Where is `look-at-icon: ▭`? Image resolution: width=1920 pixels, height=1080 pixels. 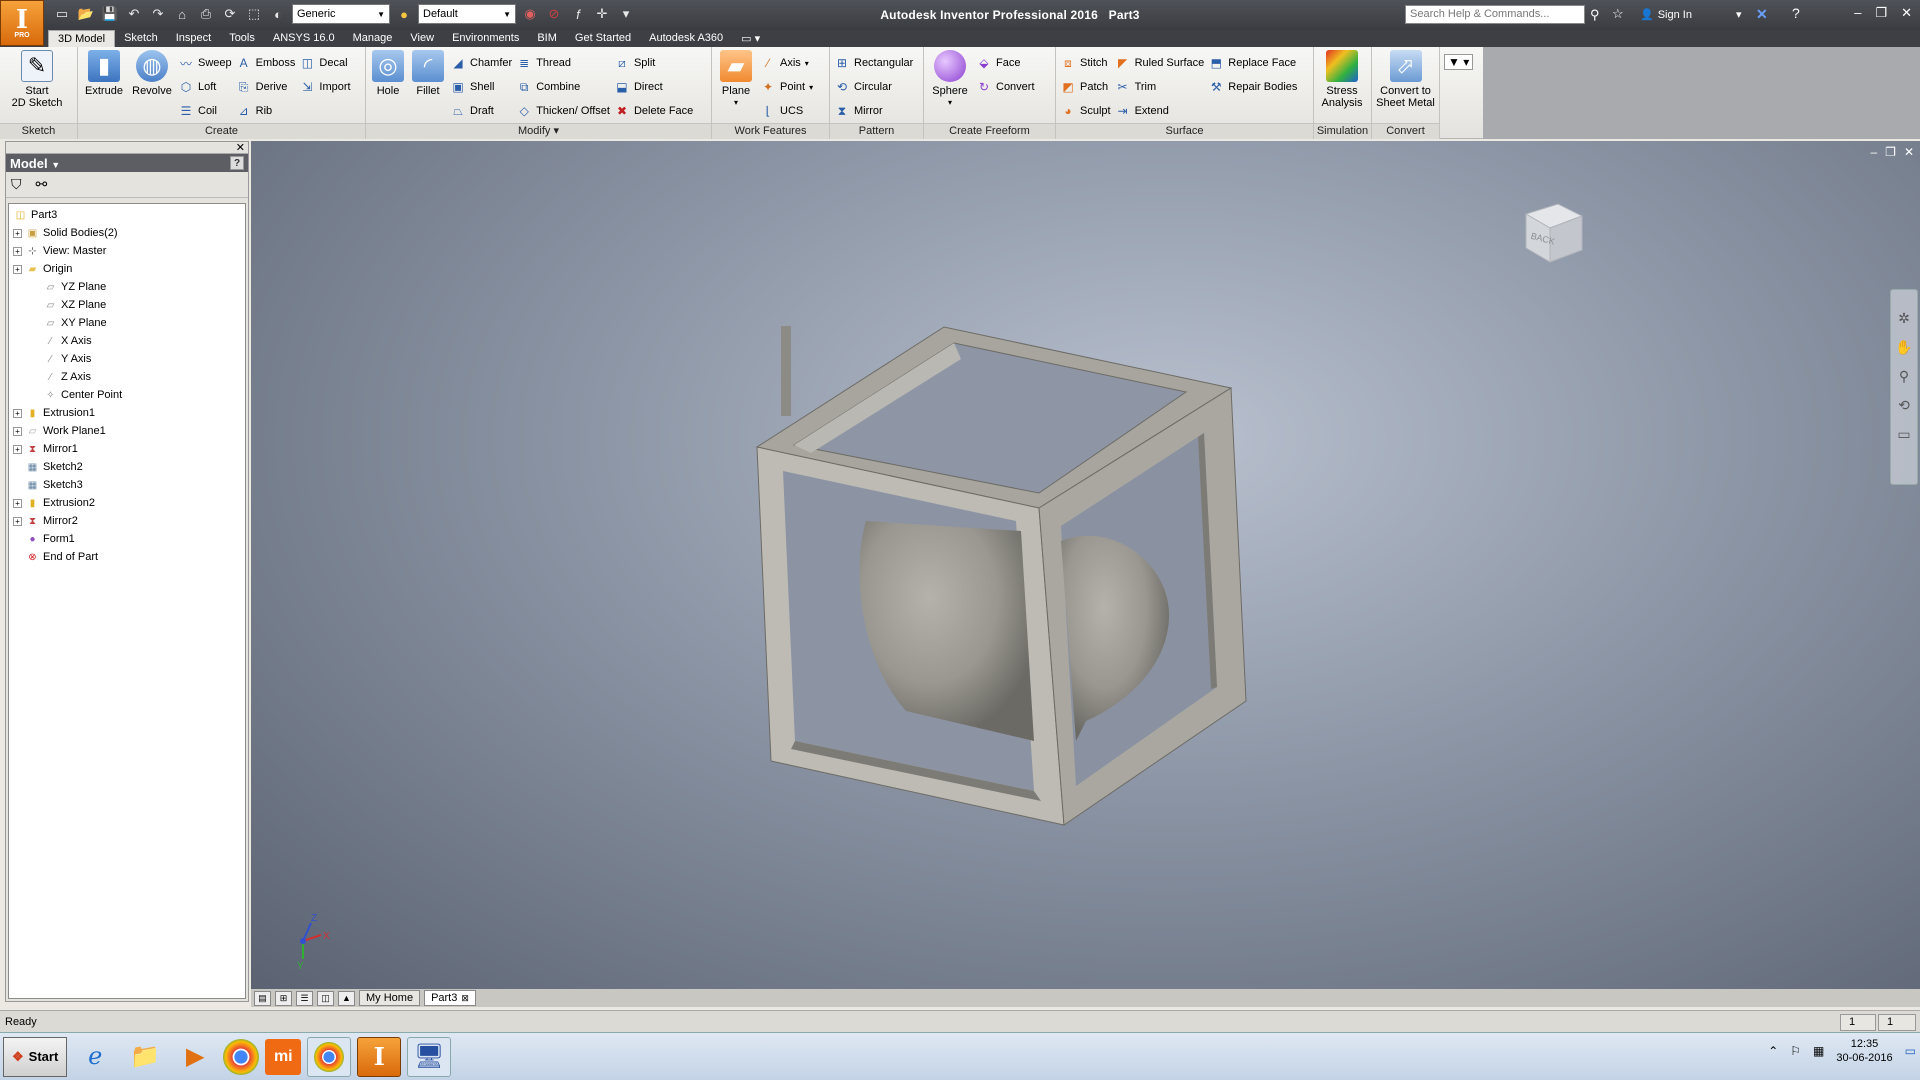 look-at-icon: ▭ is located at coordinates (1903, 434).